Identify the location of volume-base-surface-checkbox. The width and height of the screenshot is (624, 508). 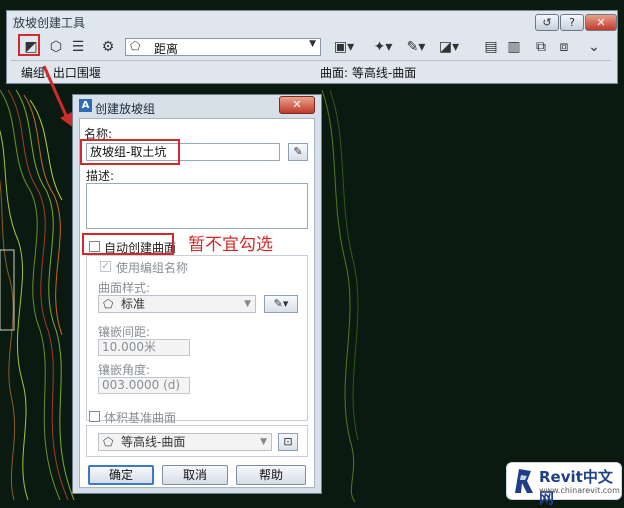
(94, 416).